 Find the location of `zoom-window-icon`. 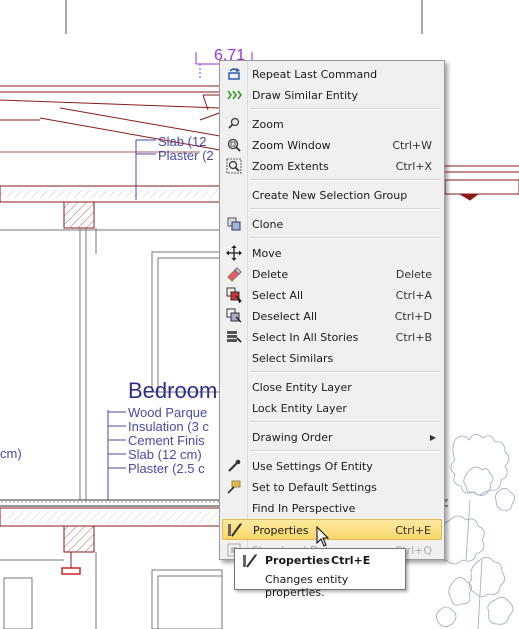

zoom-window-icon is located at coordinates (234, 145).